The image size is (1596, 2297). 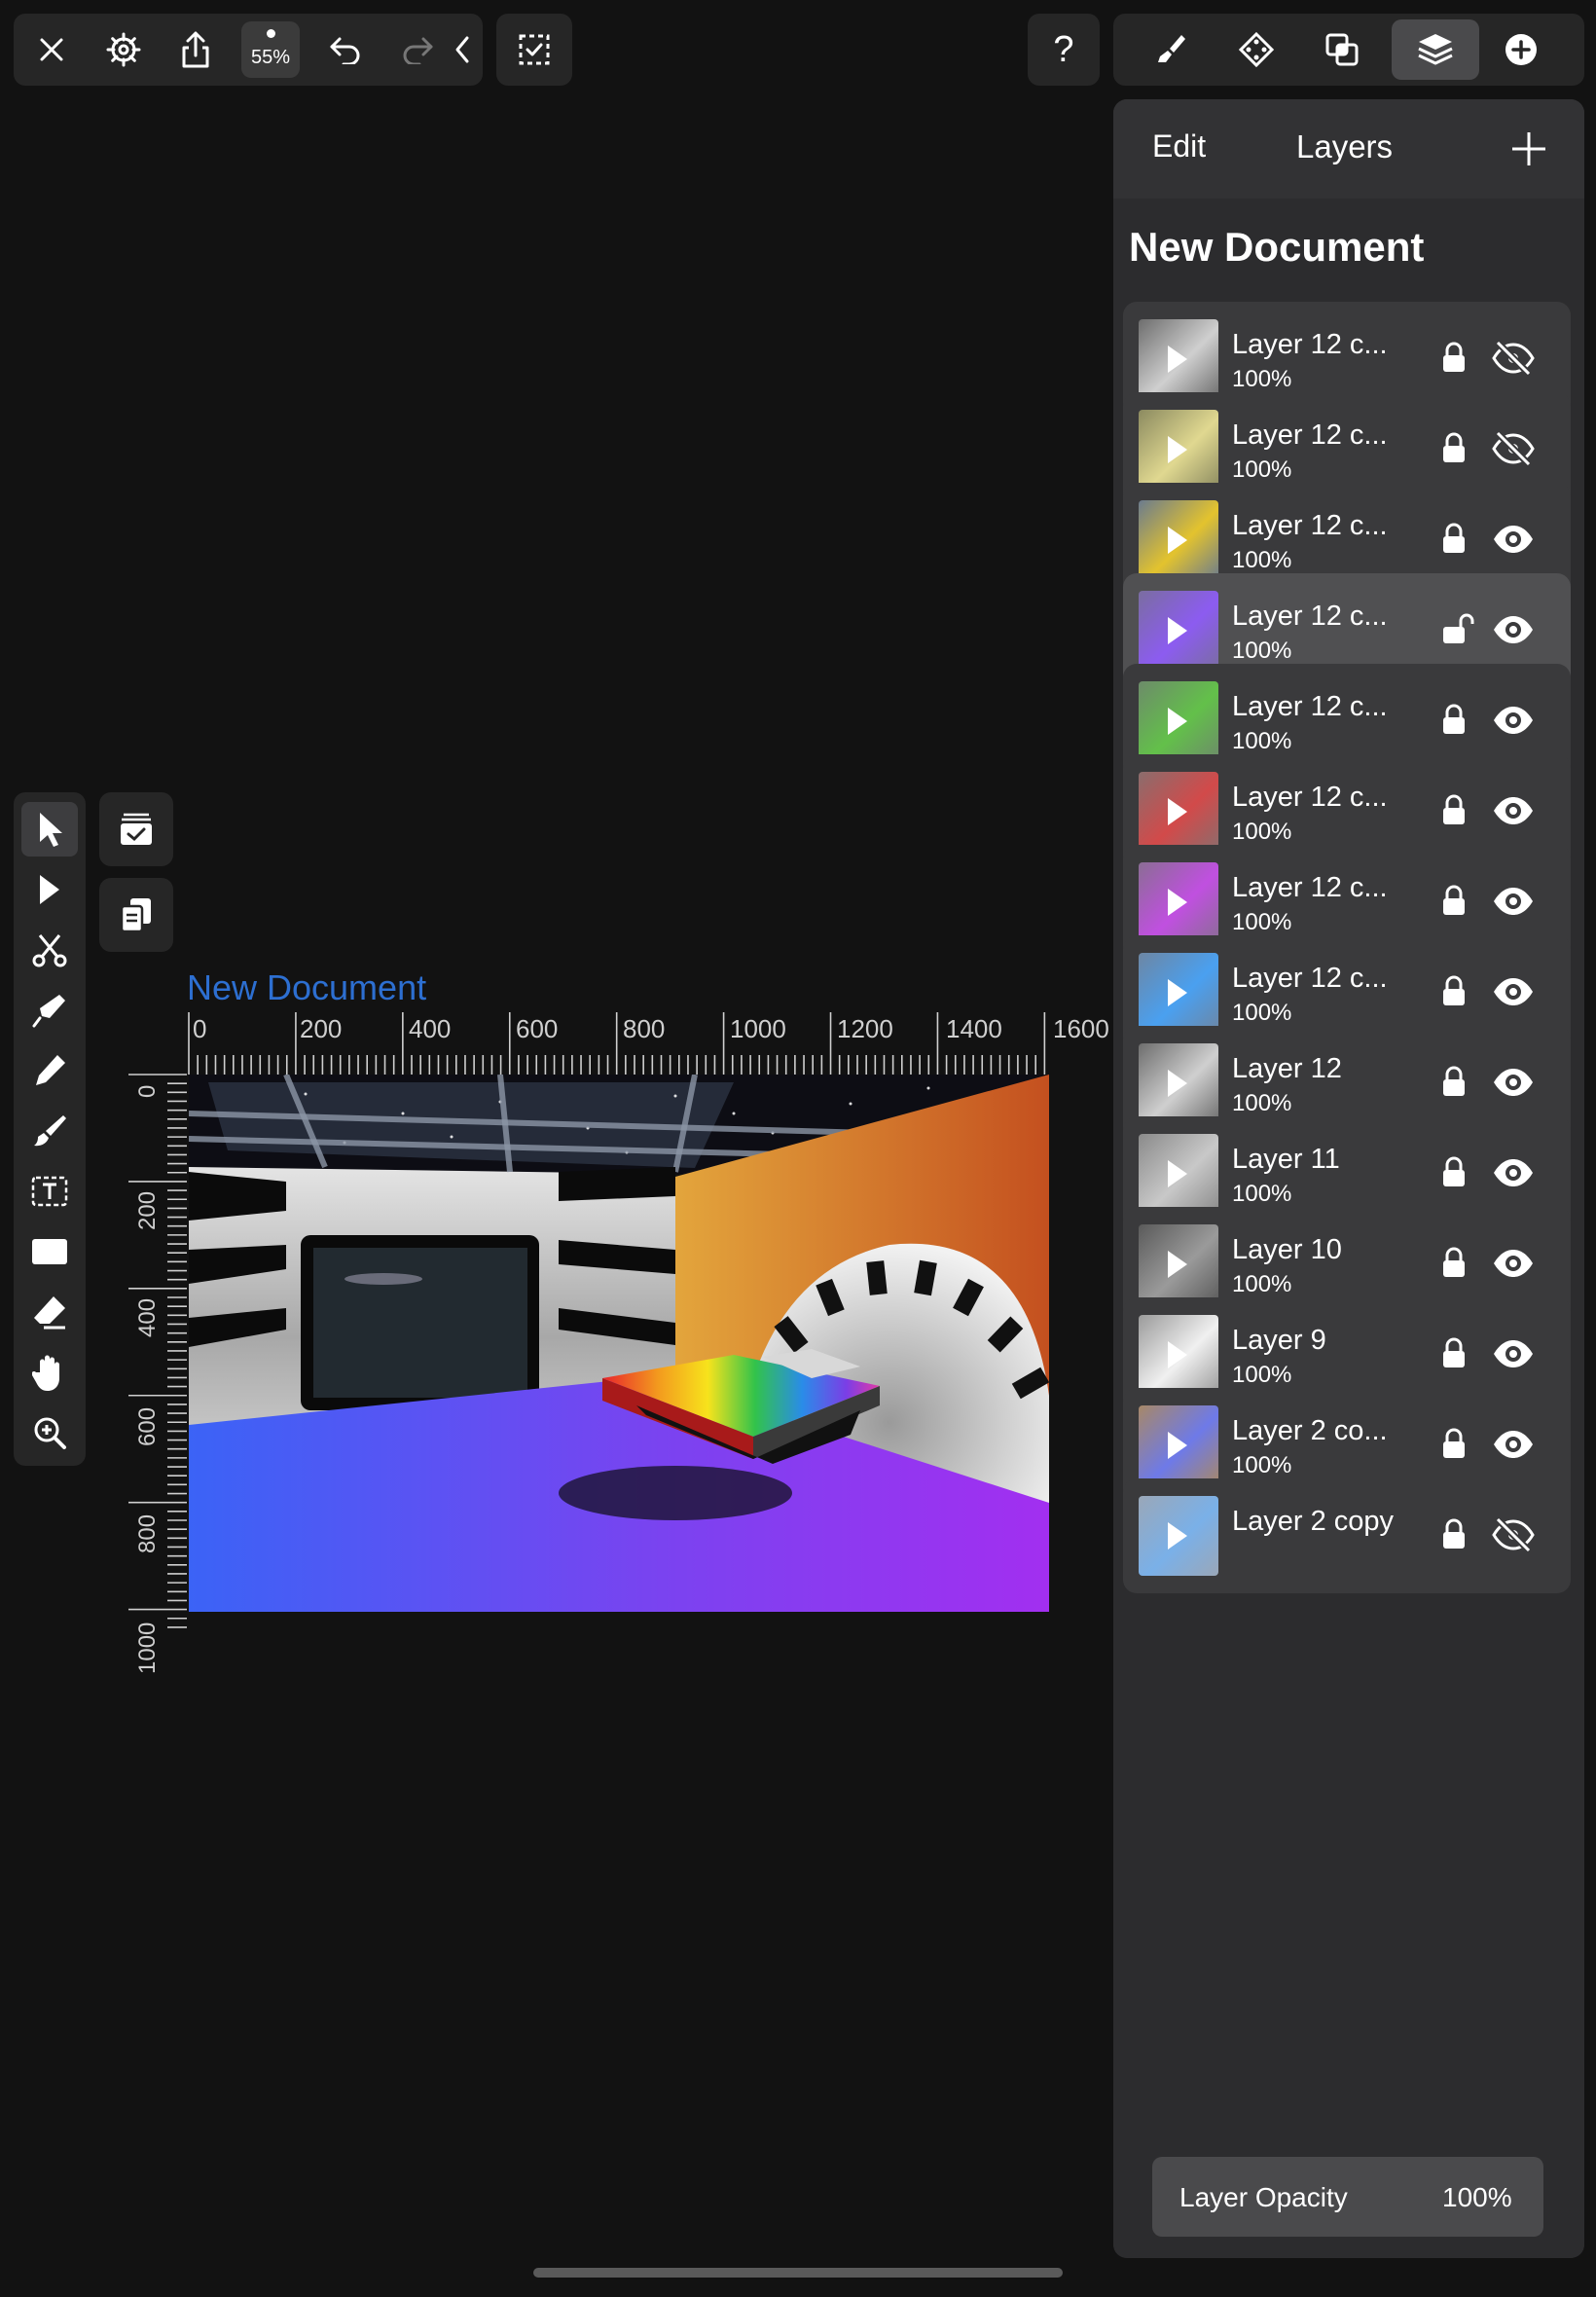 What do you see at coordinates (1349, 149) in the screenshot?
I see `layers-panel-header: Edit Layers` at bounding box center [1349, 149].